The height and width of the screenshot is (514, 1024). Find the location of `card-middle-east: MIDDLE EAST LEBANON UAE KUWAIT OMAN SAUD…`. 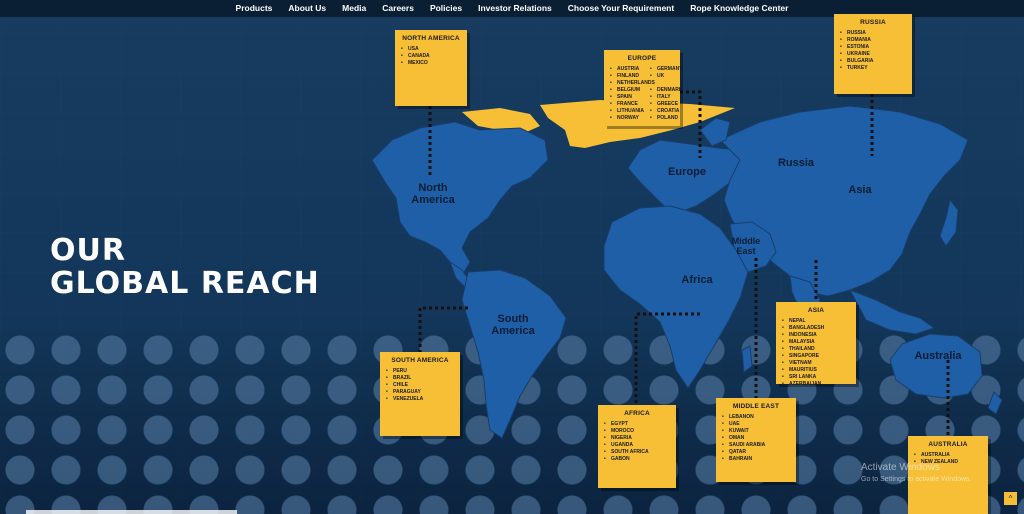

card-middle-east: MIDDLE EAST LEBANON UAE KUWAIT OMAN SAUD… is located at coordinates (756, 440).